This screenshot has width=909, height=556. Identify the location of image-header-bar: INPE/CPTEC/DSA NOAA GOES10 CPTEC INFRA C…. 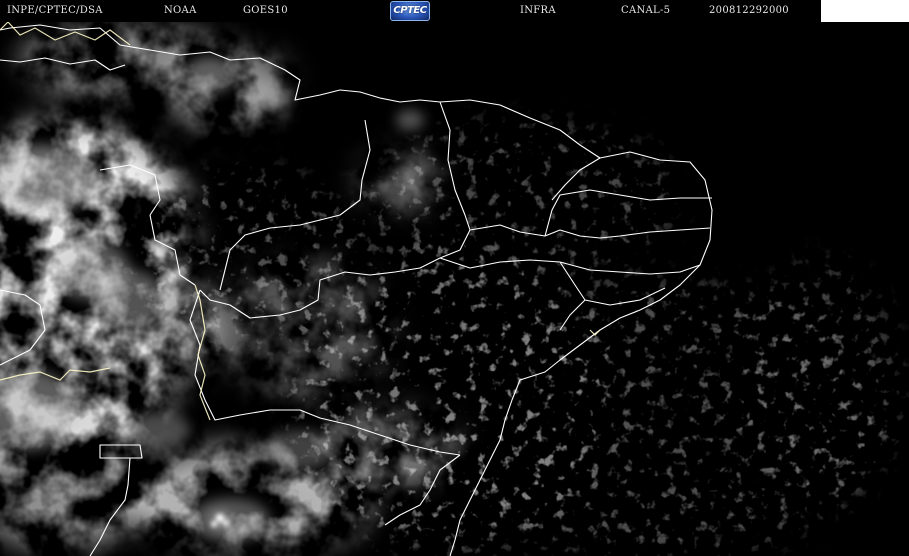
(454, 11).